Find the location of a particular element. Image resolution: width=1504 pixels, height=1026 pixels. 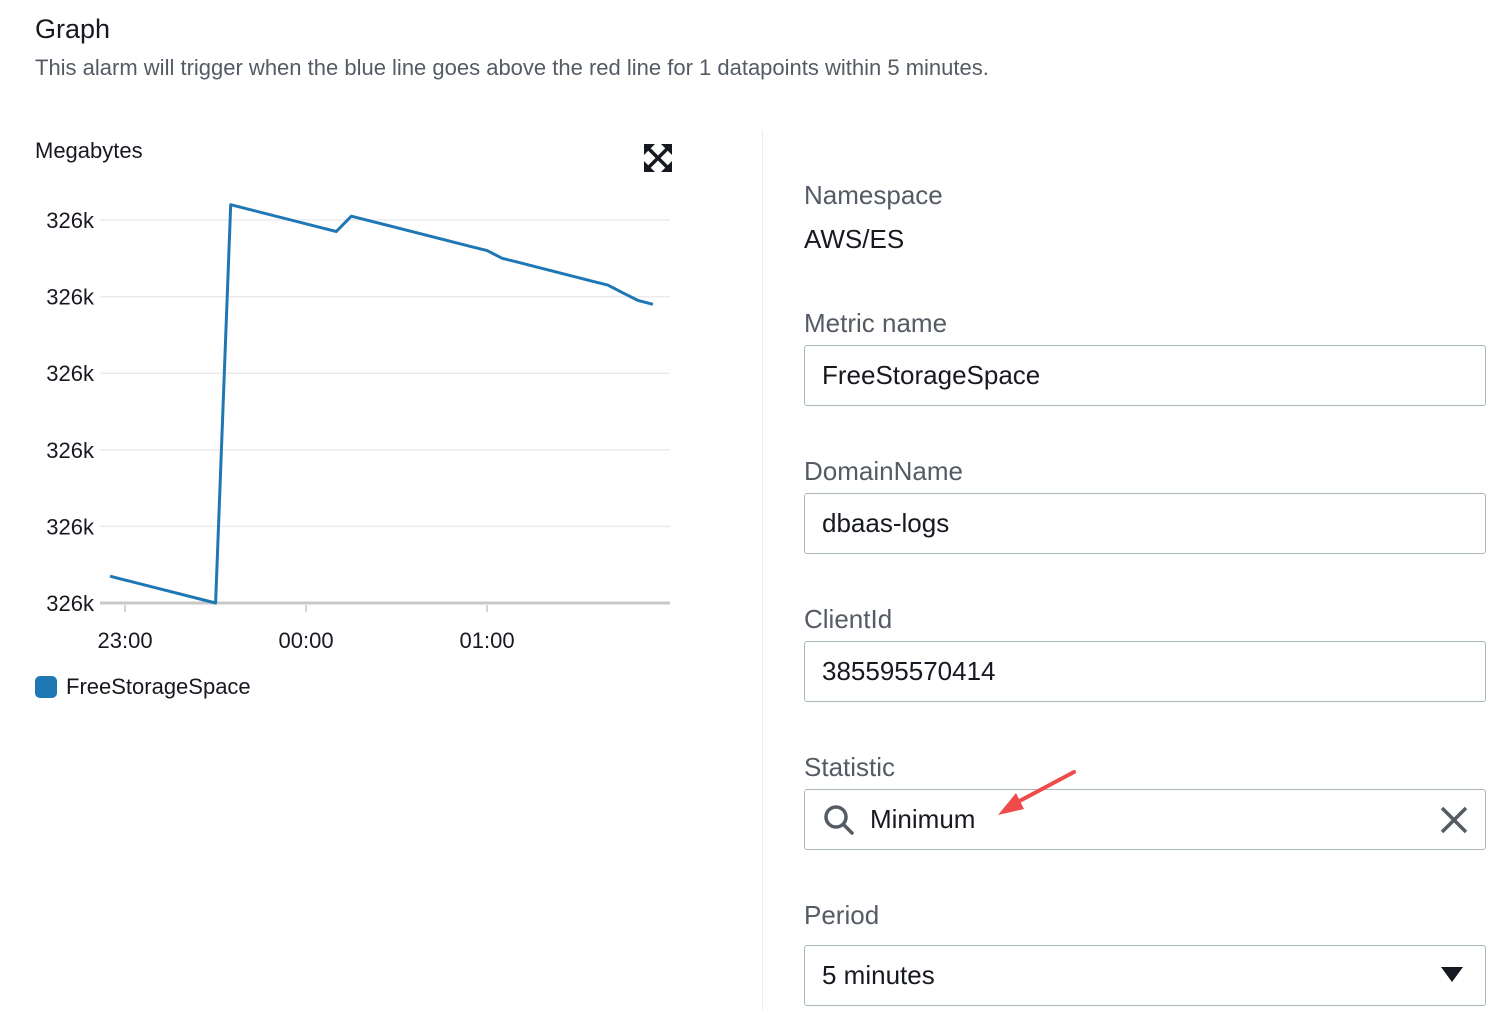

namespace-label: Namespace is located at coordinates (873, 195).